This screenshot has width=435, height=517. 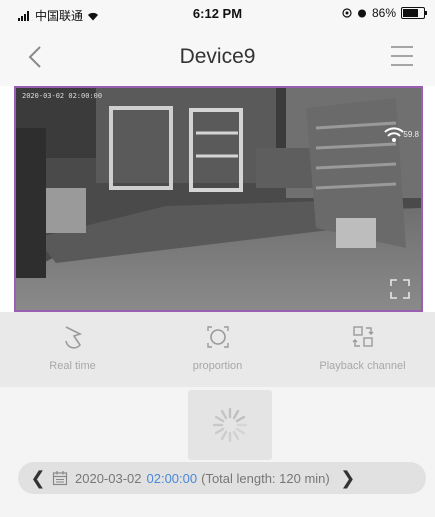 I want to click on camera-timestamp: 2020-03-02 02:00:00, so click(x=62, y=96).